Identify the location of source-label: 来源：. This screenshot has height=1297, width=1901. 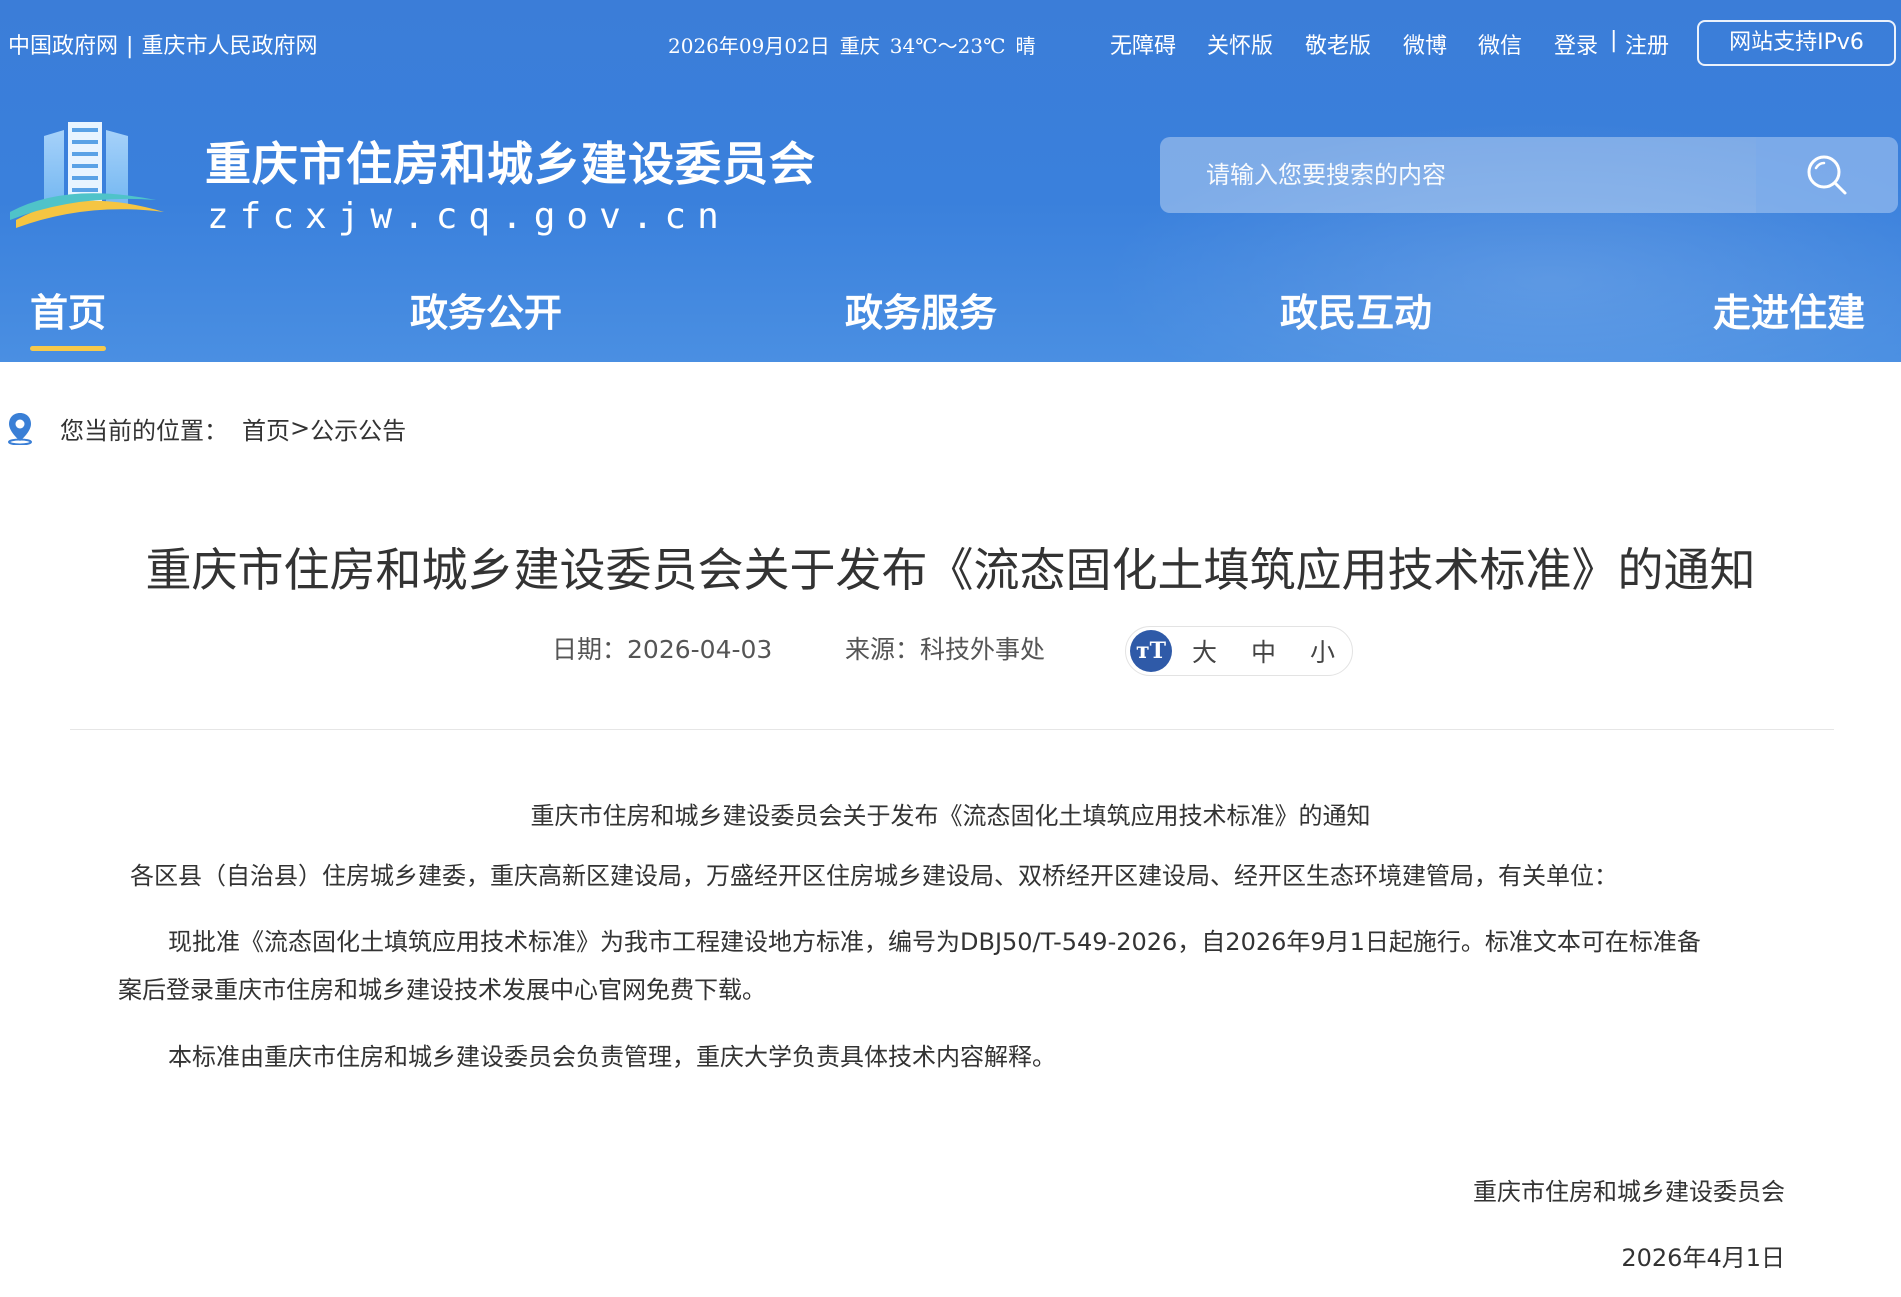
(883, 649).